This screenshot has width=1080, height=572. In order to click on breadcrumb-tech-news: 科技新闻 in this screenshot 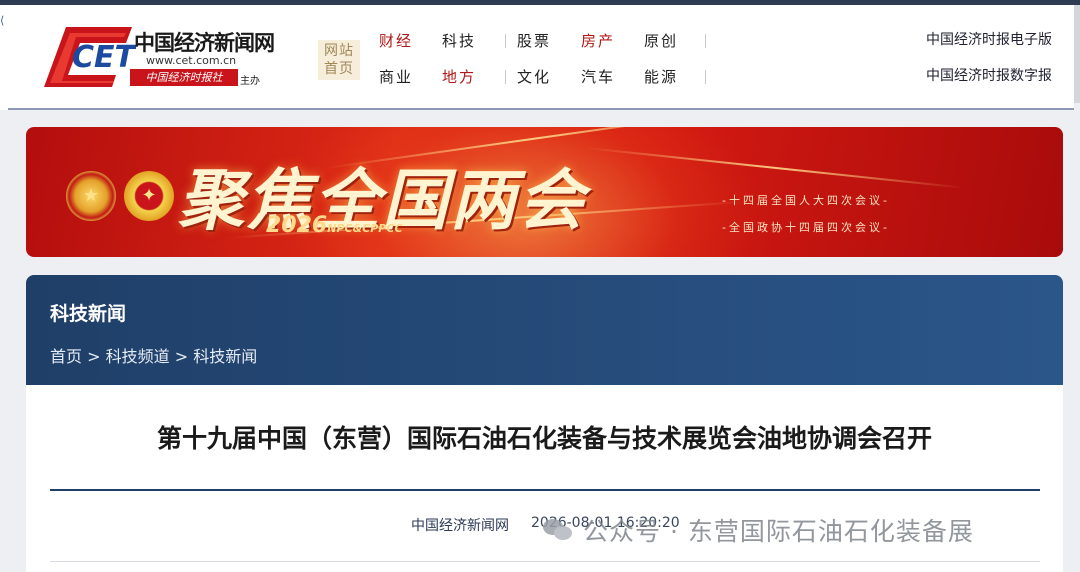, I will do `click(225, 356)`.